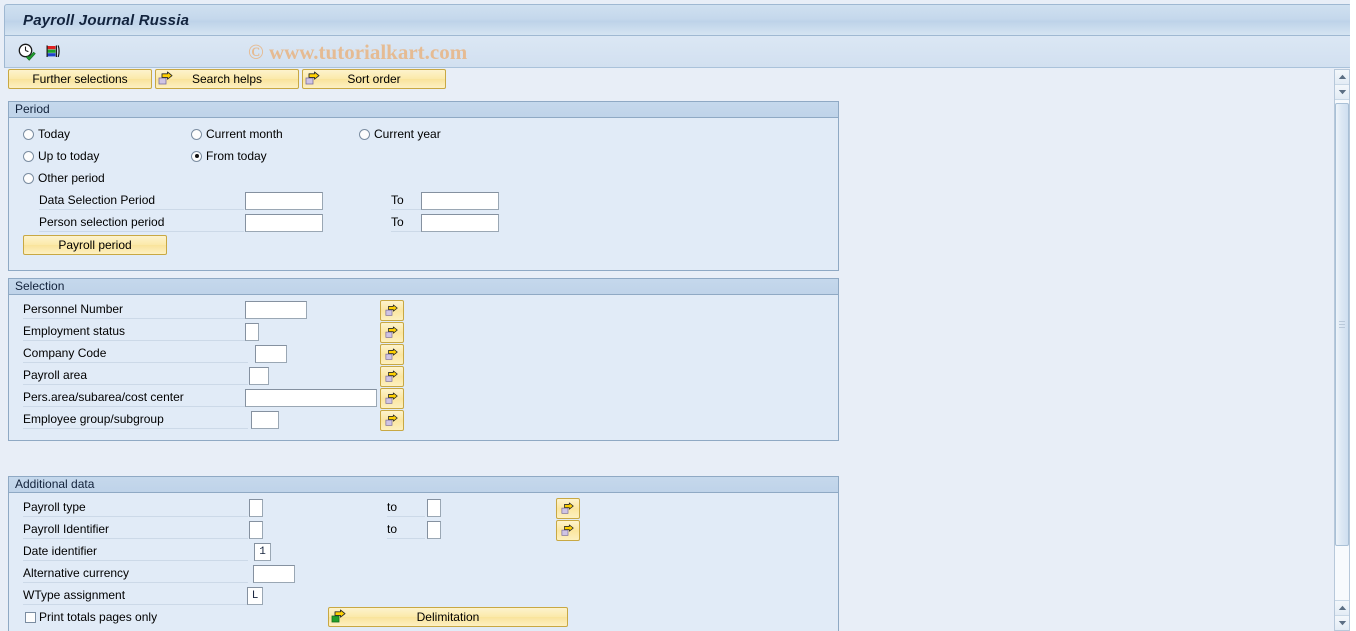  What do you see at coordinates (460, 201) in the screenshot?
I see `data-selection-period-to-input` at bounding box center [460, 201].